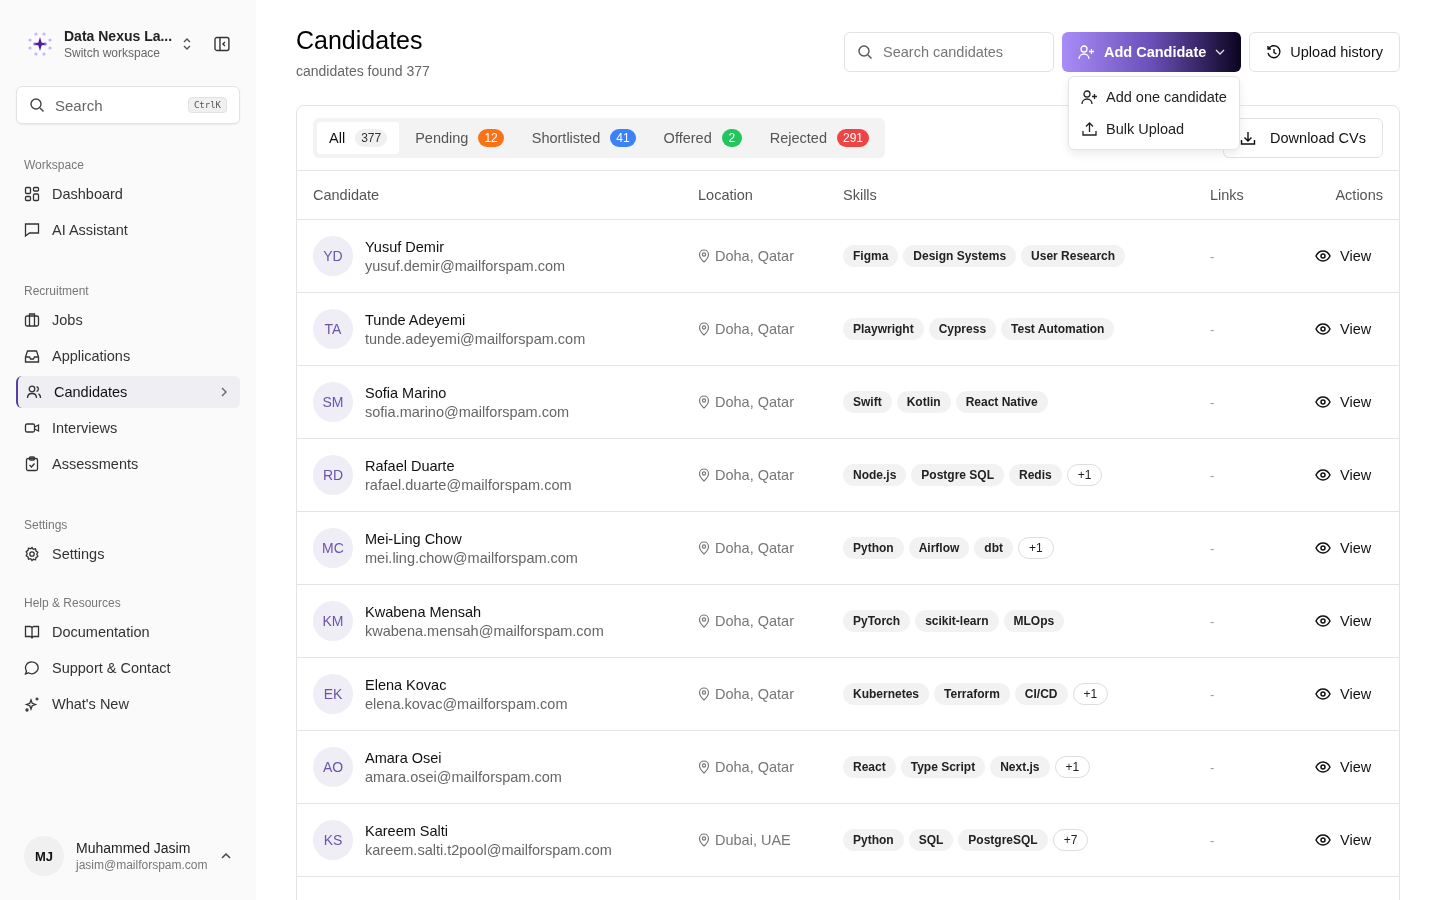  Describe the element at coordinates (957, 621) in the screenshot. I see `skill-tag: scikit-learn` at that location.